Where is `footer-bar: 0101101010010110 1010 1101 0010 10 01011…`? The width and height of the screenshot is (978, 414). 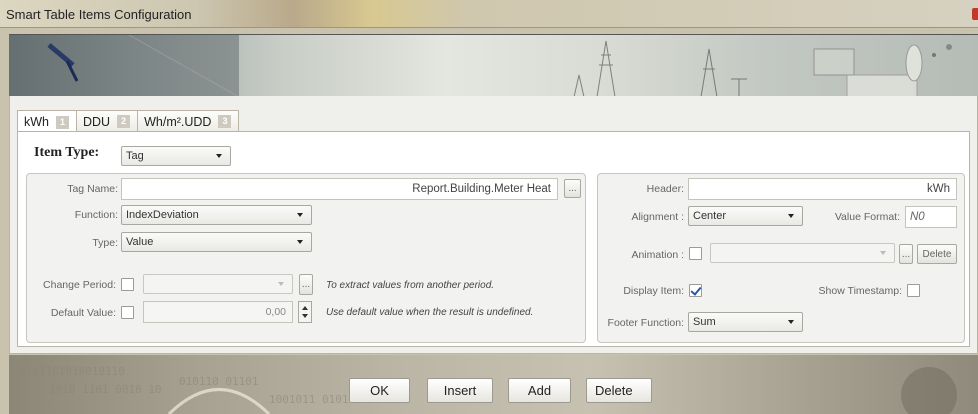
footer-bar: 0101101010010110 1010 1101 0010 10 01011… is located at coordinates (493, 384).